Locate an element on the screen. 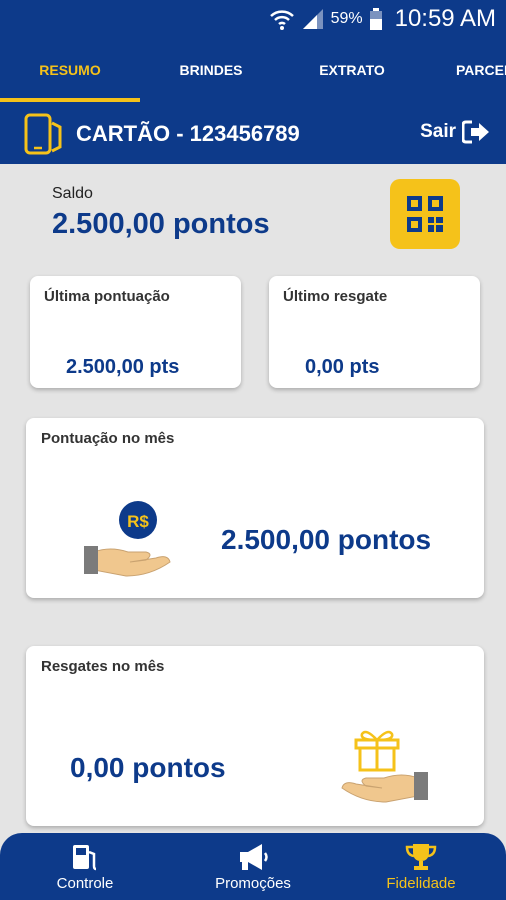 Image resolution: width=506 pixels, height=900 pixels. tab-parceiros: PARCEIR is located at coordinates (481, 70).